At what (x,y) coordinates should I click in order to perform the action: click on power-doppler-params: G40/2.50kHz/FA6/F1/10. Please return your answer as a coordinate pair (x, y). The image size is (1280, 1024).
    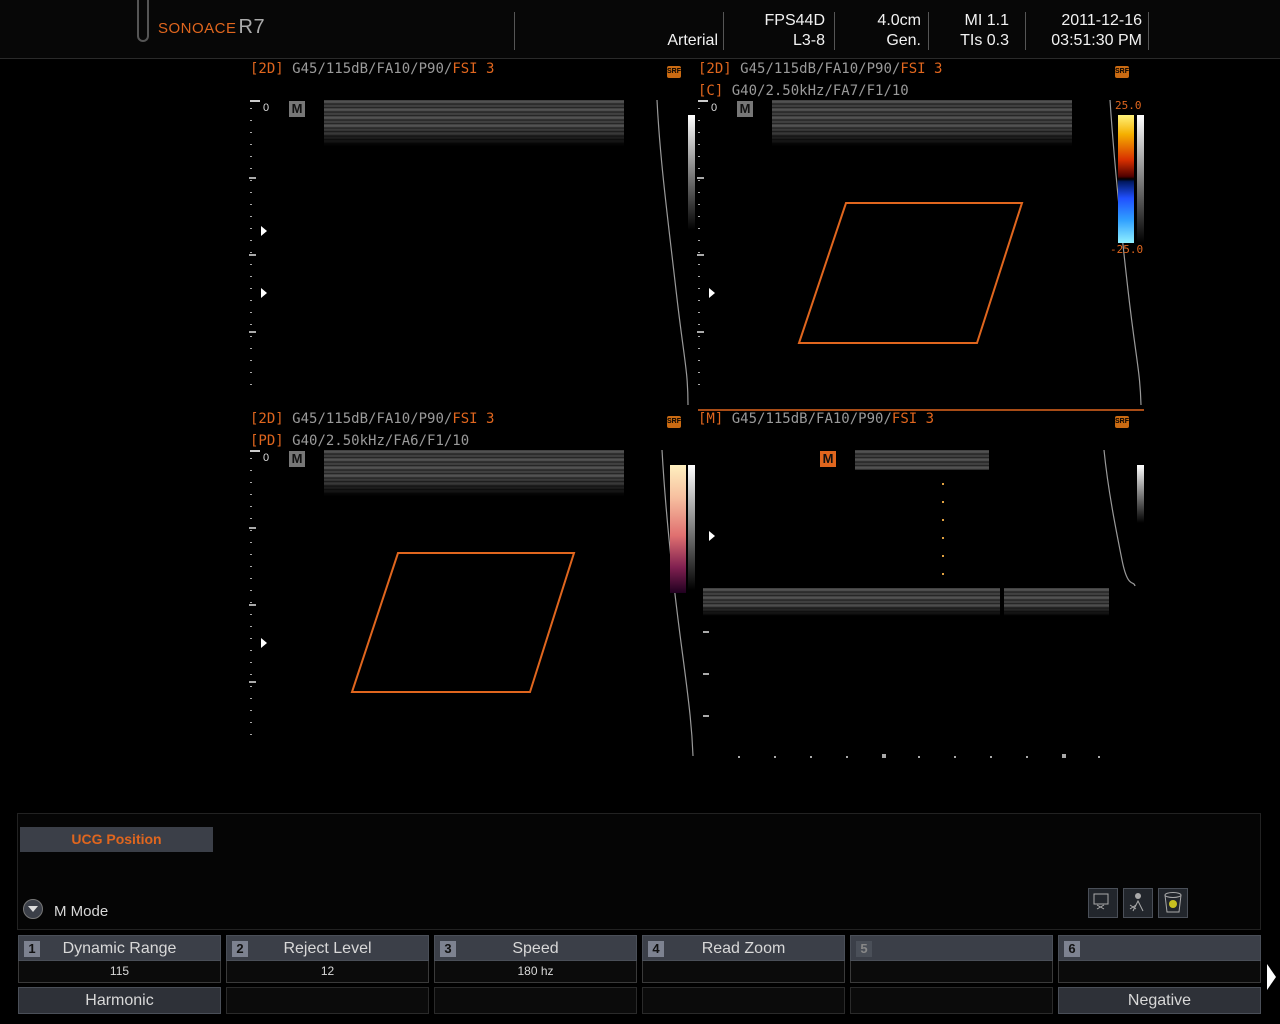
    Looking at the image, I should click on (381, 441).